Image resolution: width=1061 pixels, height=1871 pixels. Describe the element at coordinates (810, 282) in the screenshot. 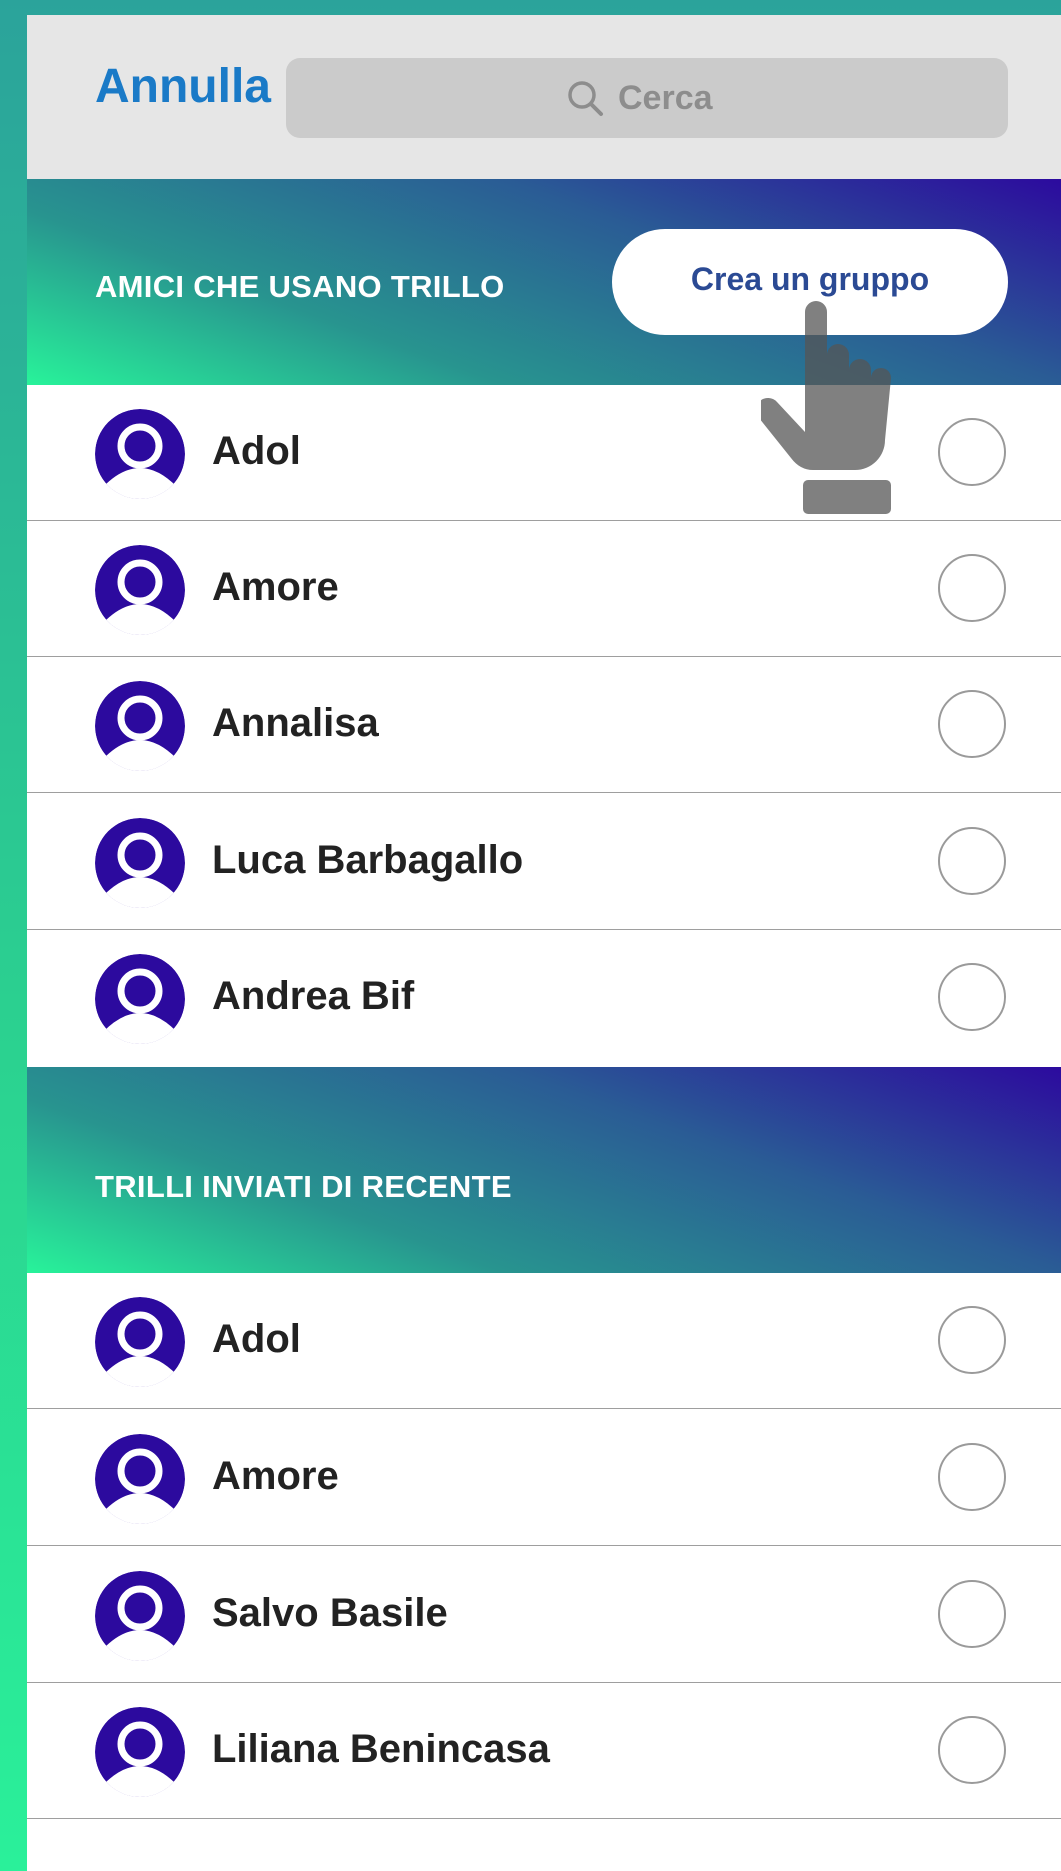

I see `create-group-button: Crea un gruppo` at that location.